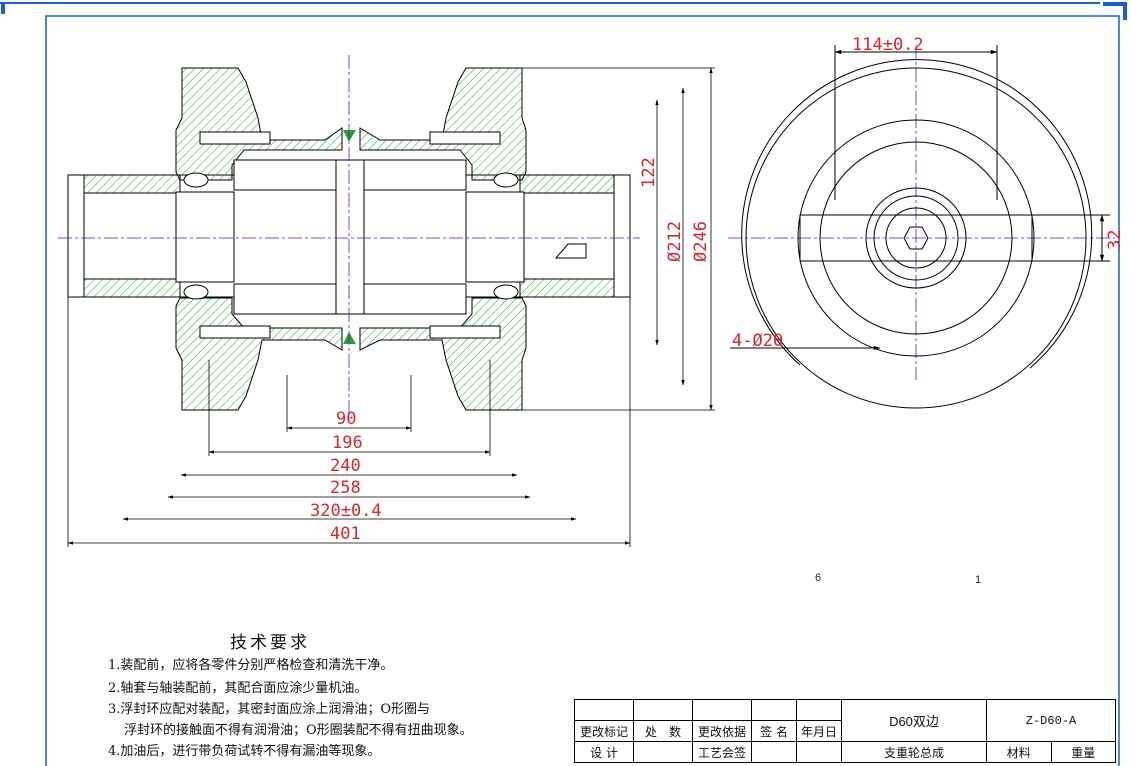  I want to click on header-change-basis: 更改依据, so click(722, 731).